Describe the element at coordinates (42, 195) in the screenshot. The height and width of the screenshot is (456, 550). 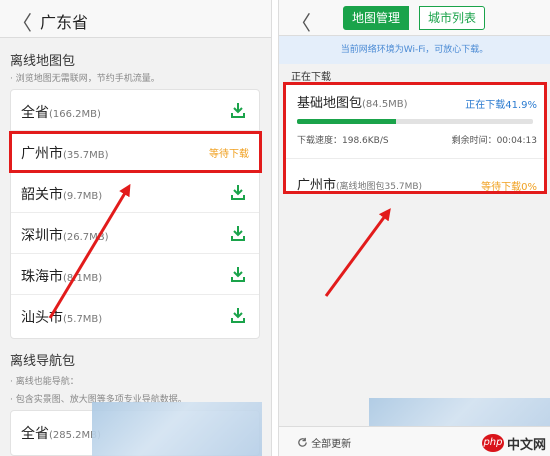
I see `item-name: 韶关市` at that location.